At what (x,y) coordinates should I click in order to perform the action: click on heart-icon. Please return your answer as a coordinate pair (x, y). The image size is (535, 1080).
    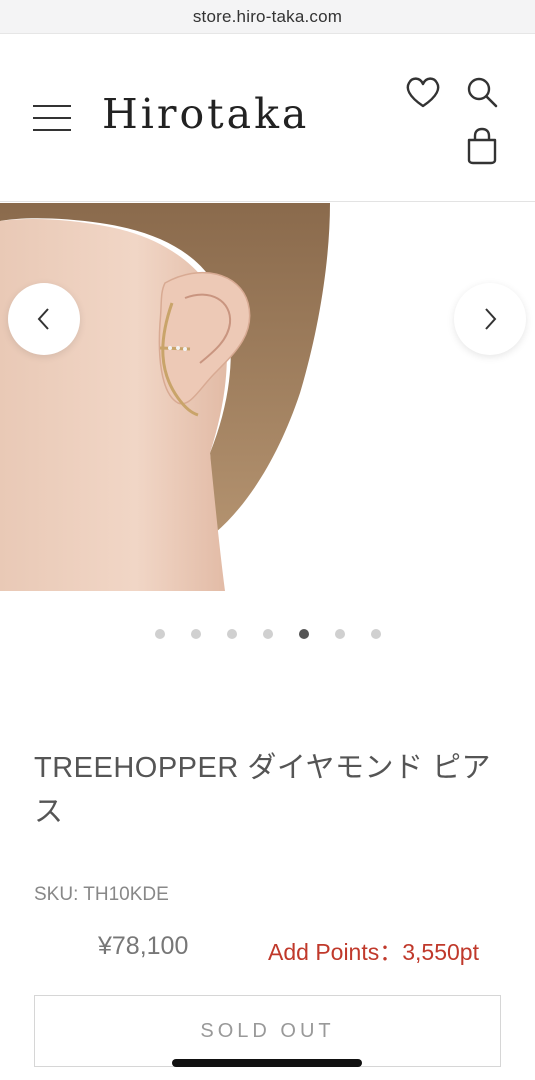
    Looking at the image, I should click on (423, 92).